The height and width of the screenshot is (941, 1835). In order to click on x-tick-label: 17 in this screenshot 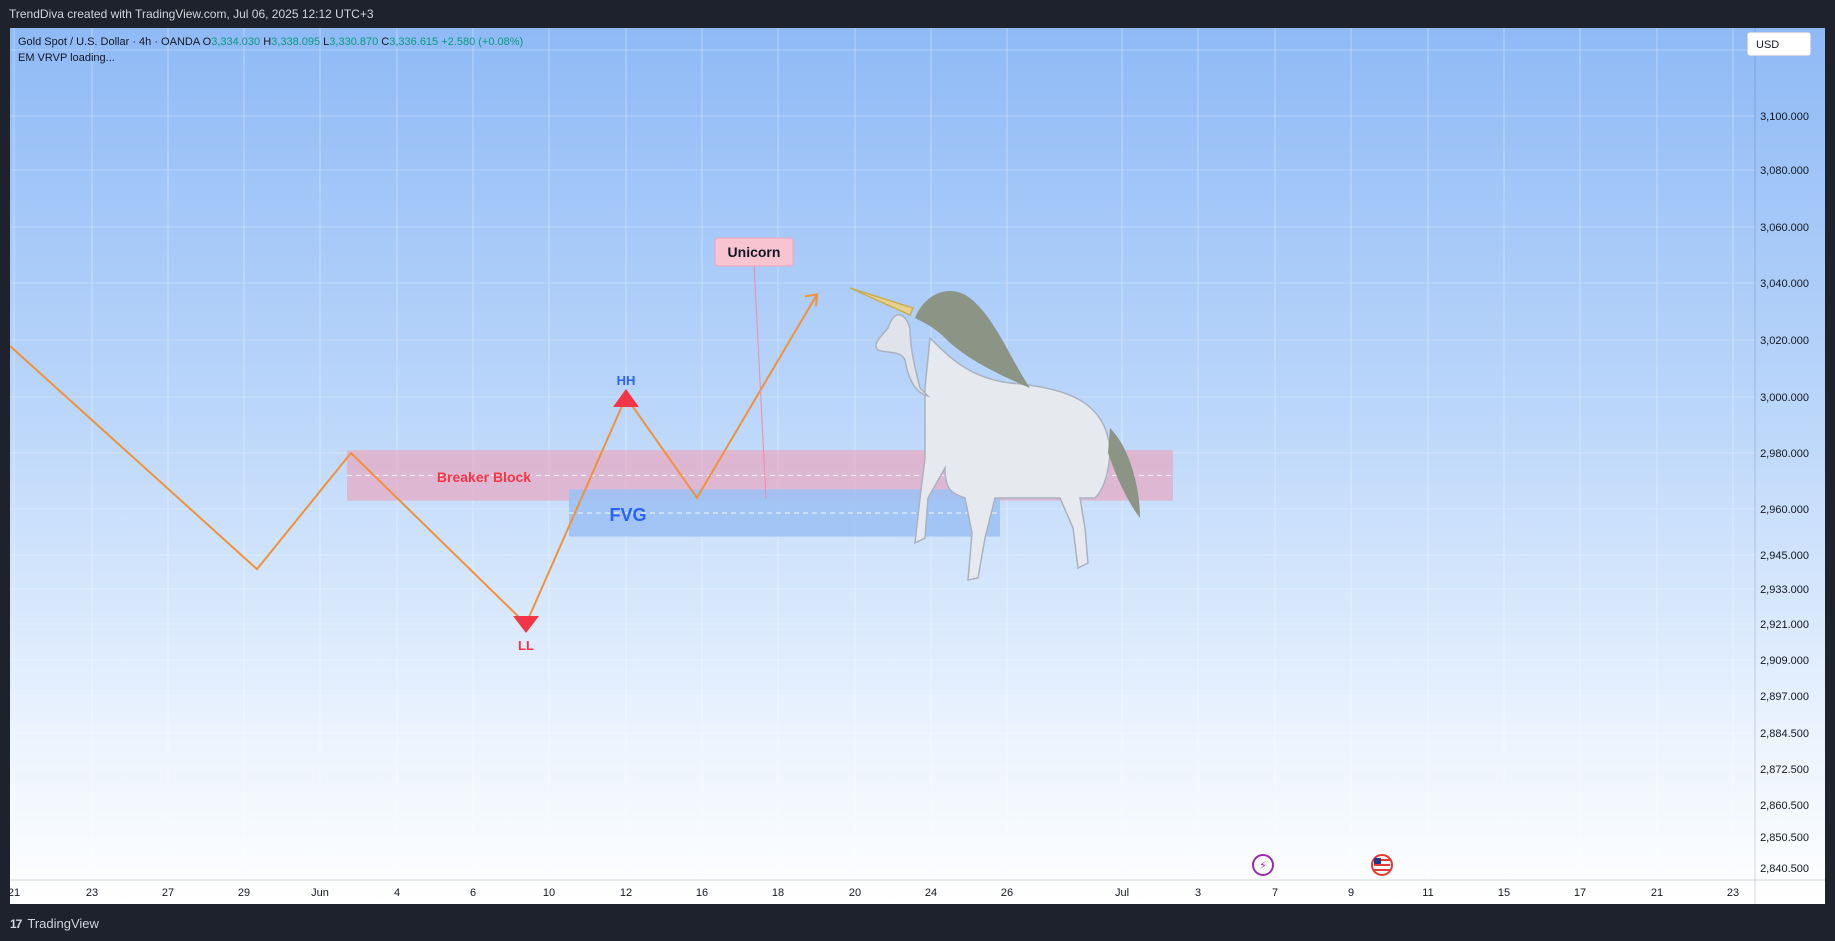, I will do `click(1580, 893)`.